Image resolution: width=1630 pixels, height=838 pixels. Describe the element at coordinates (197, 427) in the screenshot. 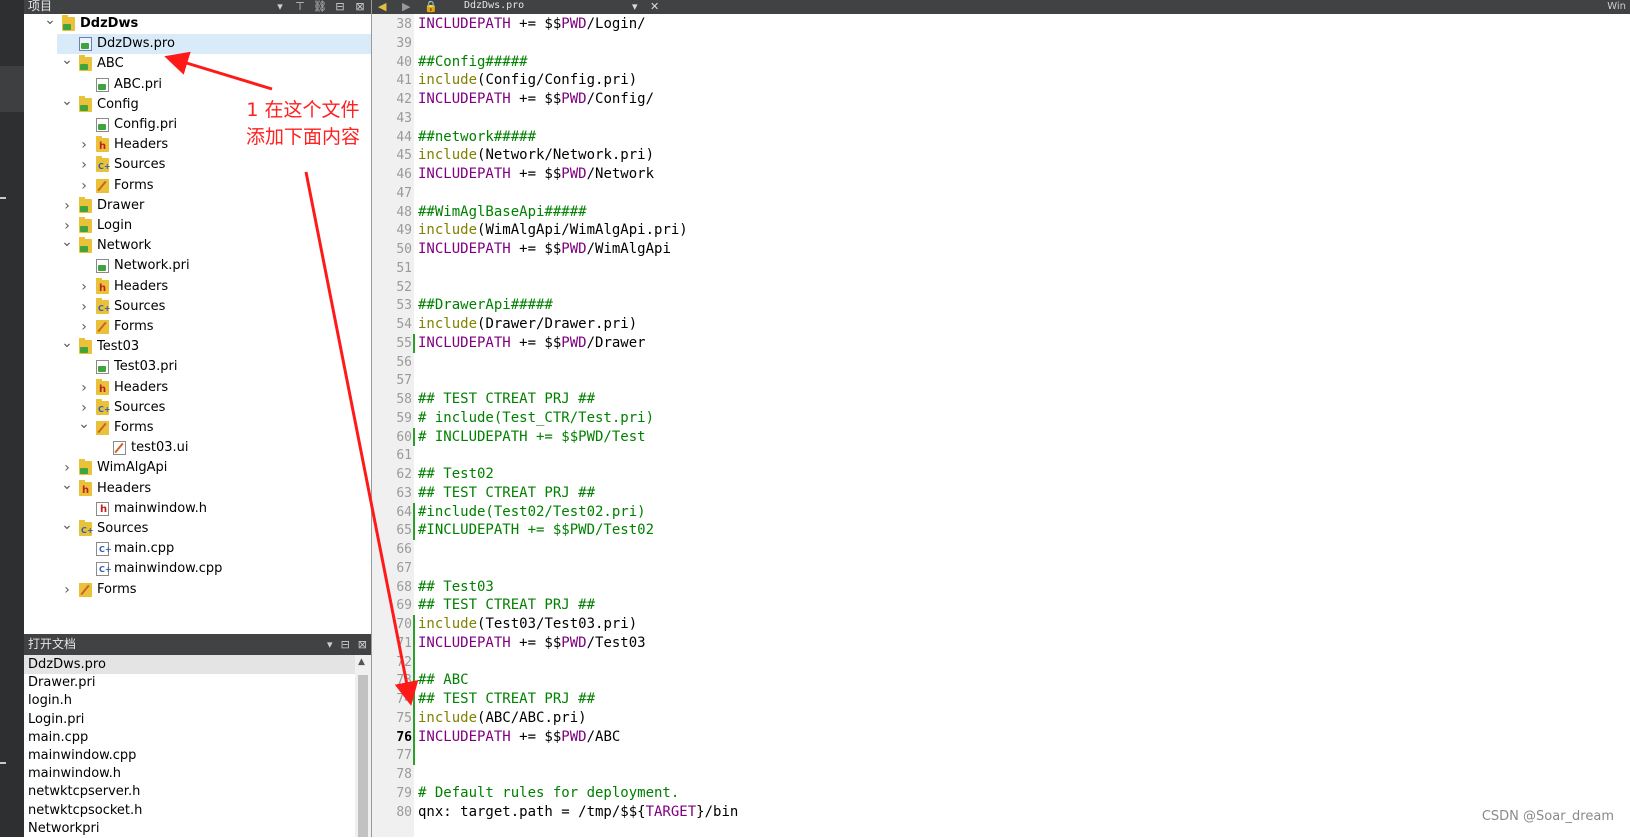

I see `tree-item: ⌄ Forms` at that location.